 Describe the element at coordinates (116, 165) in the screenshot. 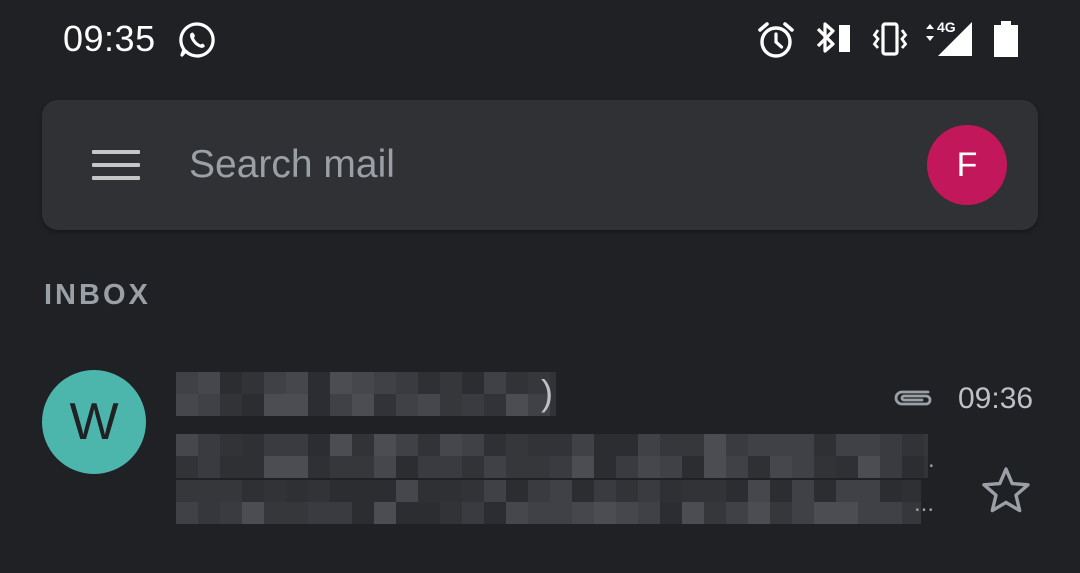

I see `menu-icon` at that location.